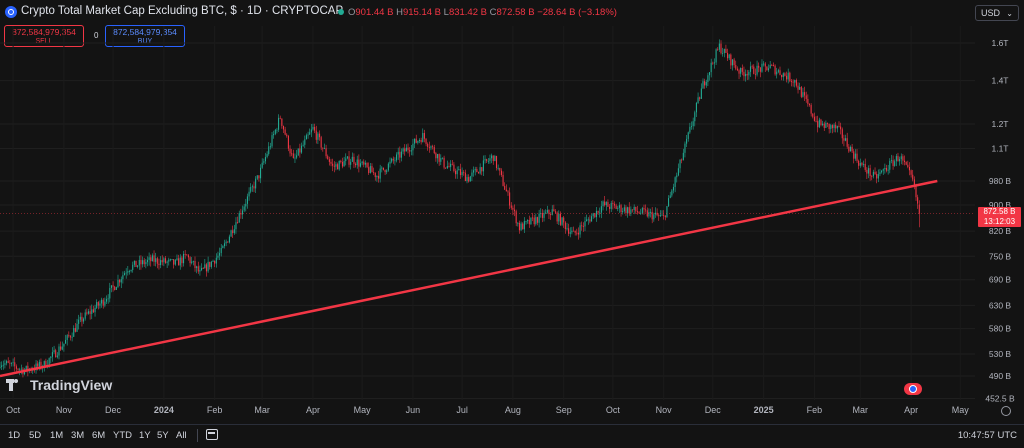 Image resolution: width=1024 pixels, height=448 pixels. Describe the element at coordinates (14, 435) in the screenshot. I see `range-1d-button: 1D` at that location.